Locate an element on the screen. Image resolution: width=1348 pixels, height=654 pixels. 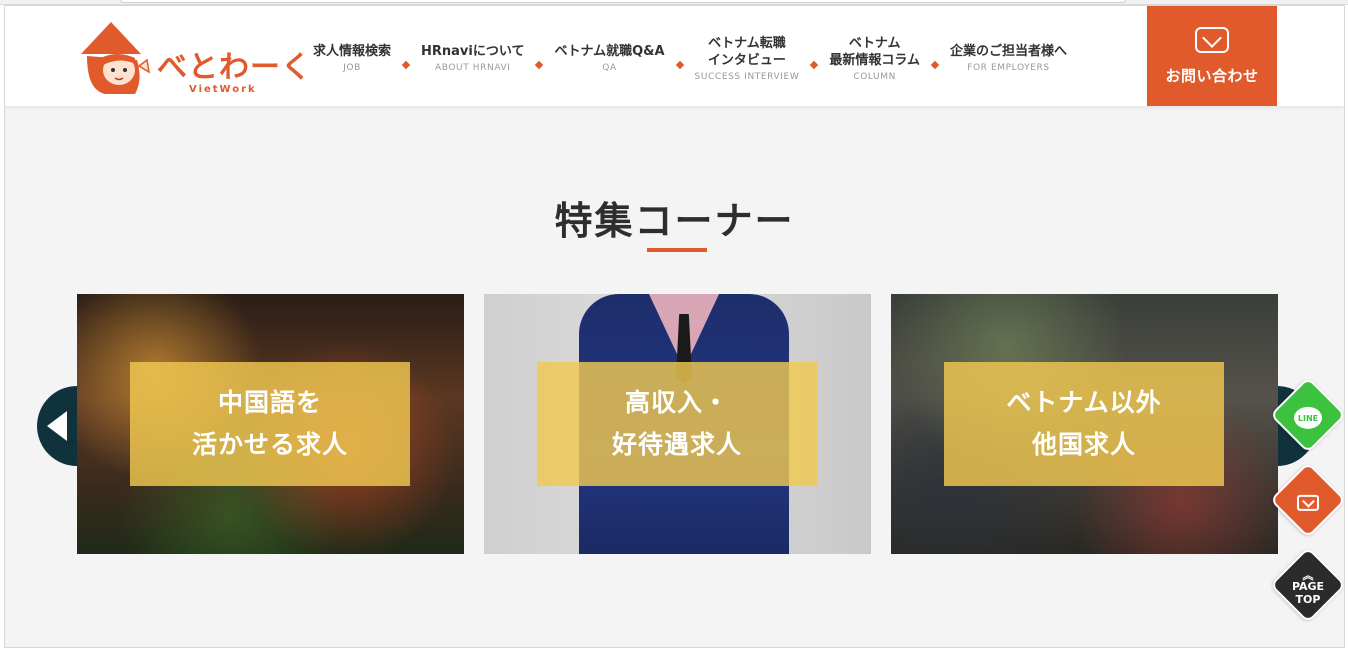
browser-address-strip is located at coordinates (623, 1).